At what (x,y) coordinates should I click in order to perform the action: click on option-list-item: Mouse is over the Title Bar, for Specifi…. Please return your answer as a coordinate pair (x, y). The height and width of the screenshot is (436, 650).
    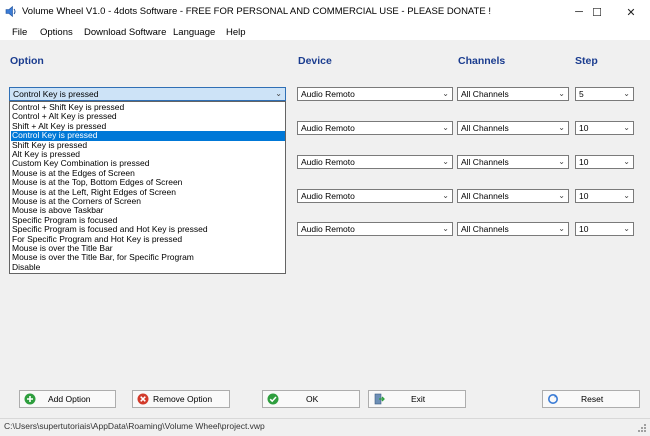
    Looking at the image, I should click on (148, 257).